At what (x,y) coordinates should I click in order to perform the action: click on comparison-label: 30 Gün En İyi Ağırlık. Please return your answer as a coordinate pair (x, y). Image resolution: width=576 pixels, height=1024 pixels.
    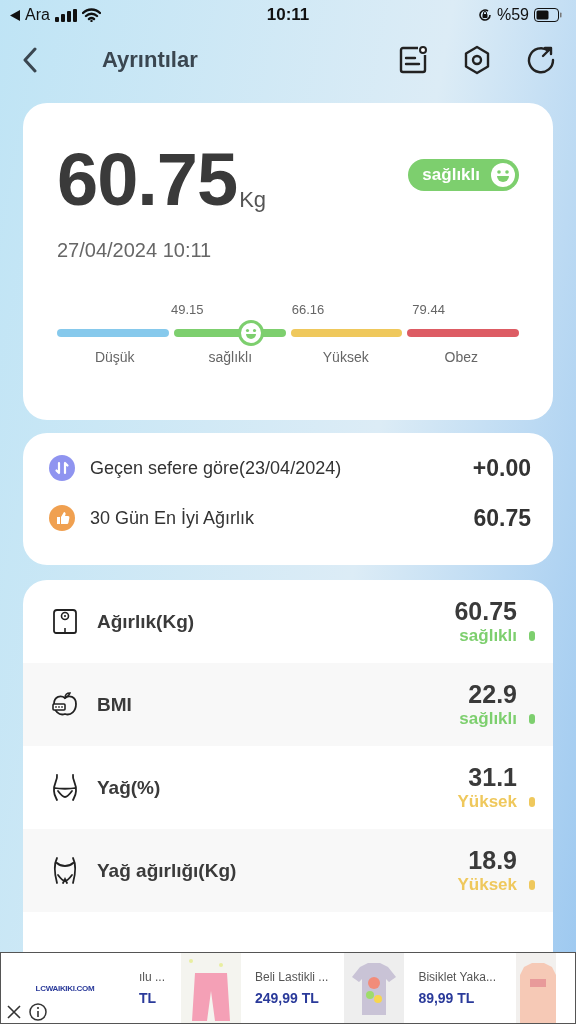
    Looking at the image, I should click on (173, 518).